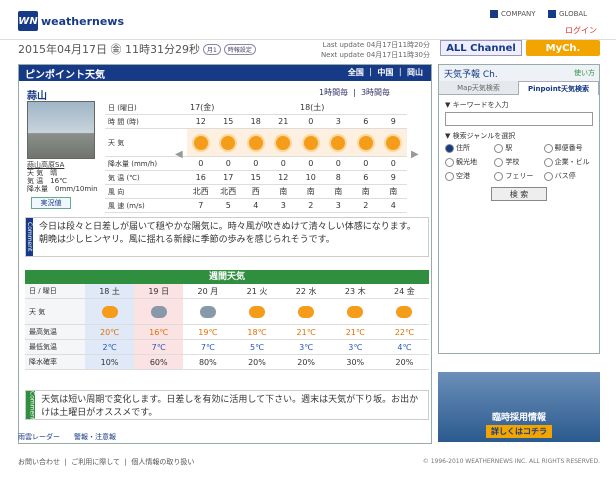 Image resolution: width=616 pixels, height=480 pixels. Describe the element at coordinates (404, 332) in the screenshot. I see `weekly-cell: 22℃` at that location.